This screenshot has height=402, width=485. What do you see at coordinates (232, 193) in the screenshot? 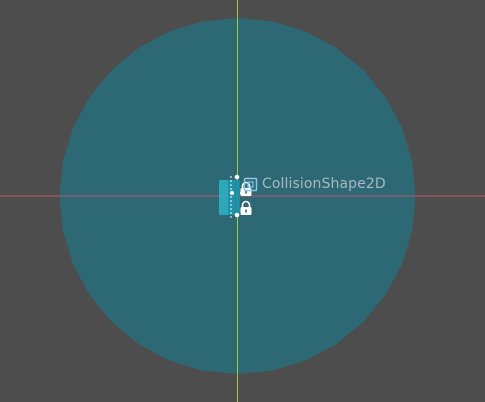
I see `resize-handle-left` at bounding box center [232, 193].